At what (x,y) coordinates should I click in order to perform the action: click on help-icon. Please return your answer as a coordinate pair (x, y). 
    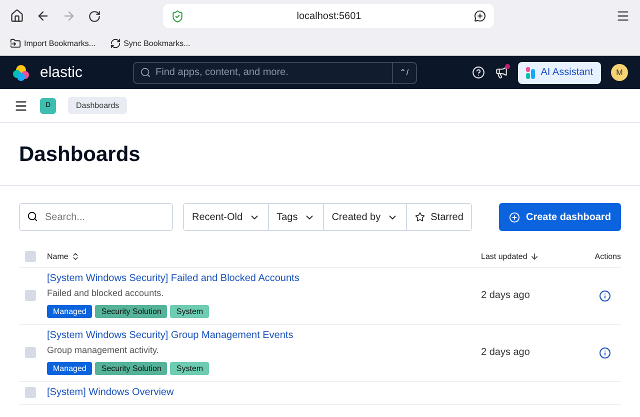
    Looking at the image, I should click on (478, 72).